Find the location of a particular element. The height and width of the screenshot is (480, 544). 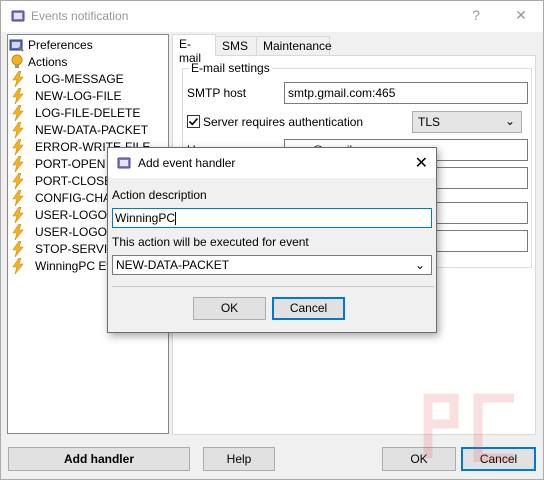

tree-item-label: PORT-CLOSE is located at coordinates (74, 180).